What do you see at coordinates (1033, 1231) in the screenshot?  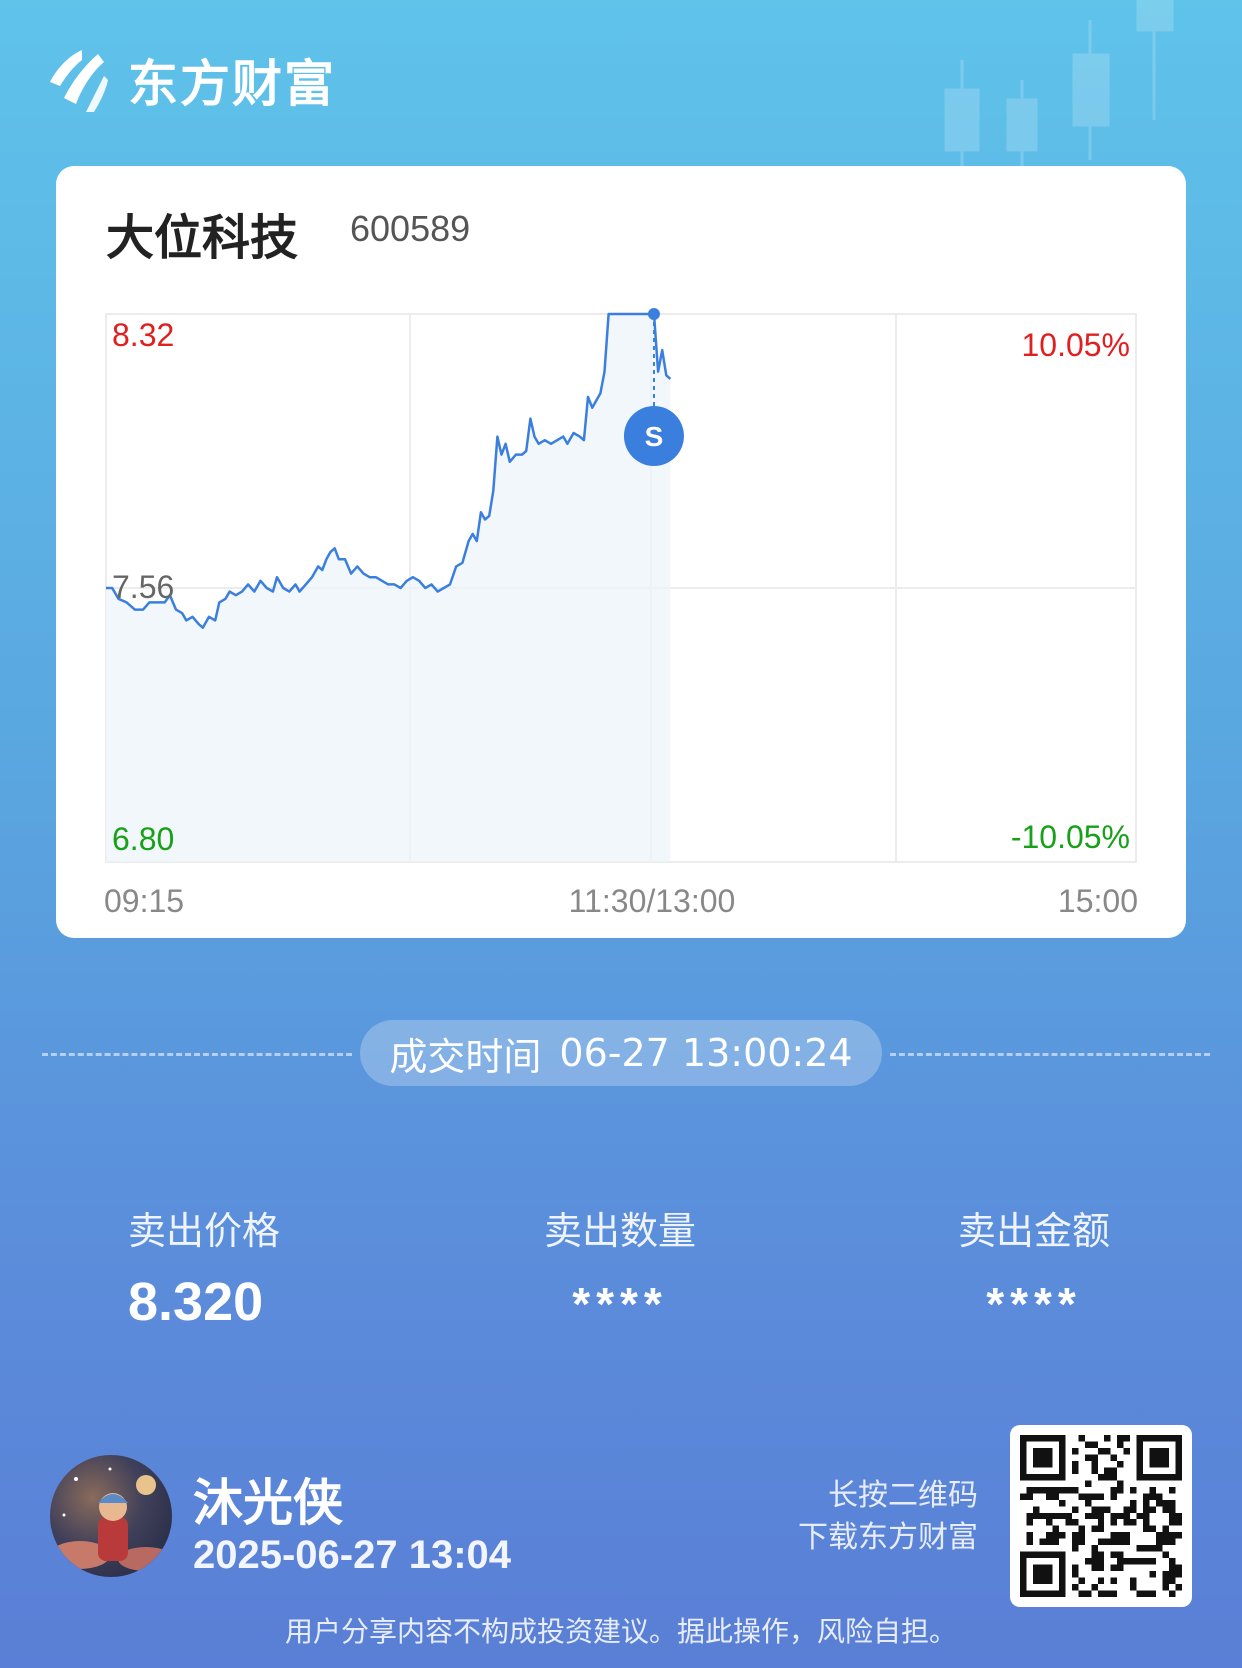 I see `stat-label: 卖出金额` at bounding box center [1033, 1231].